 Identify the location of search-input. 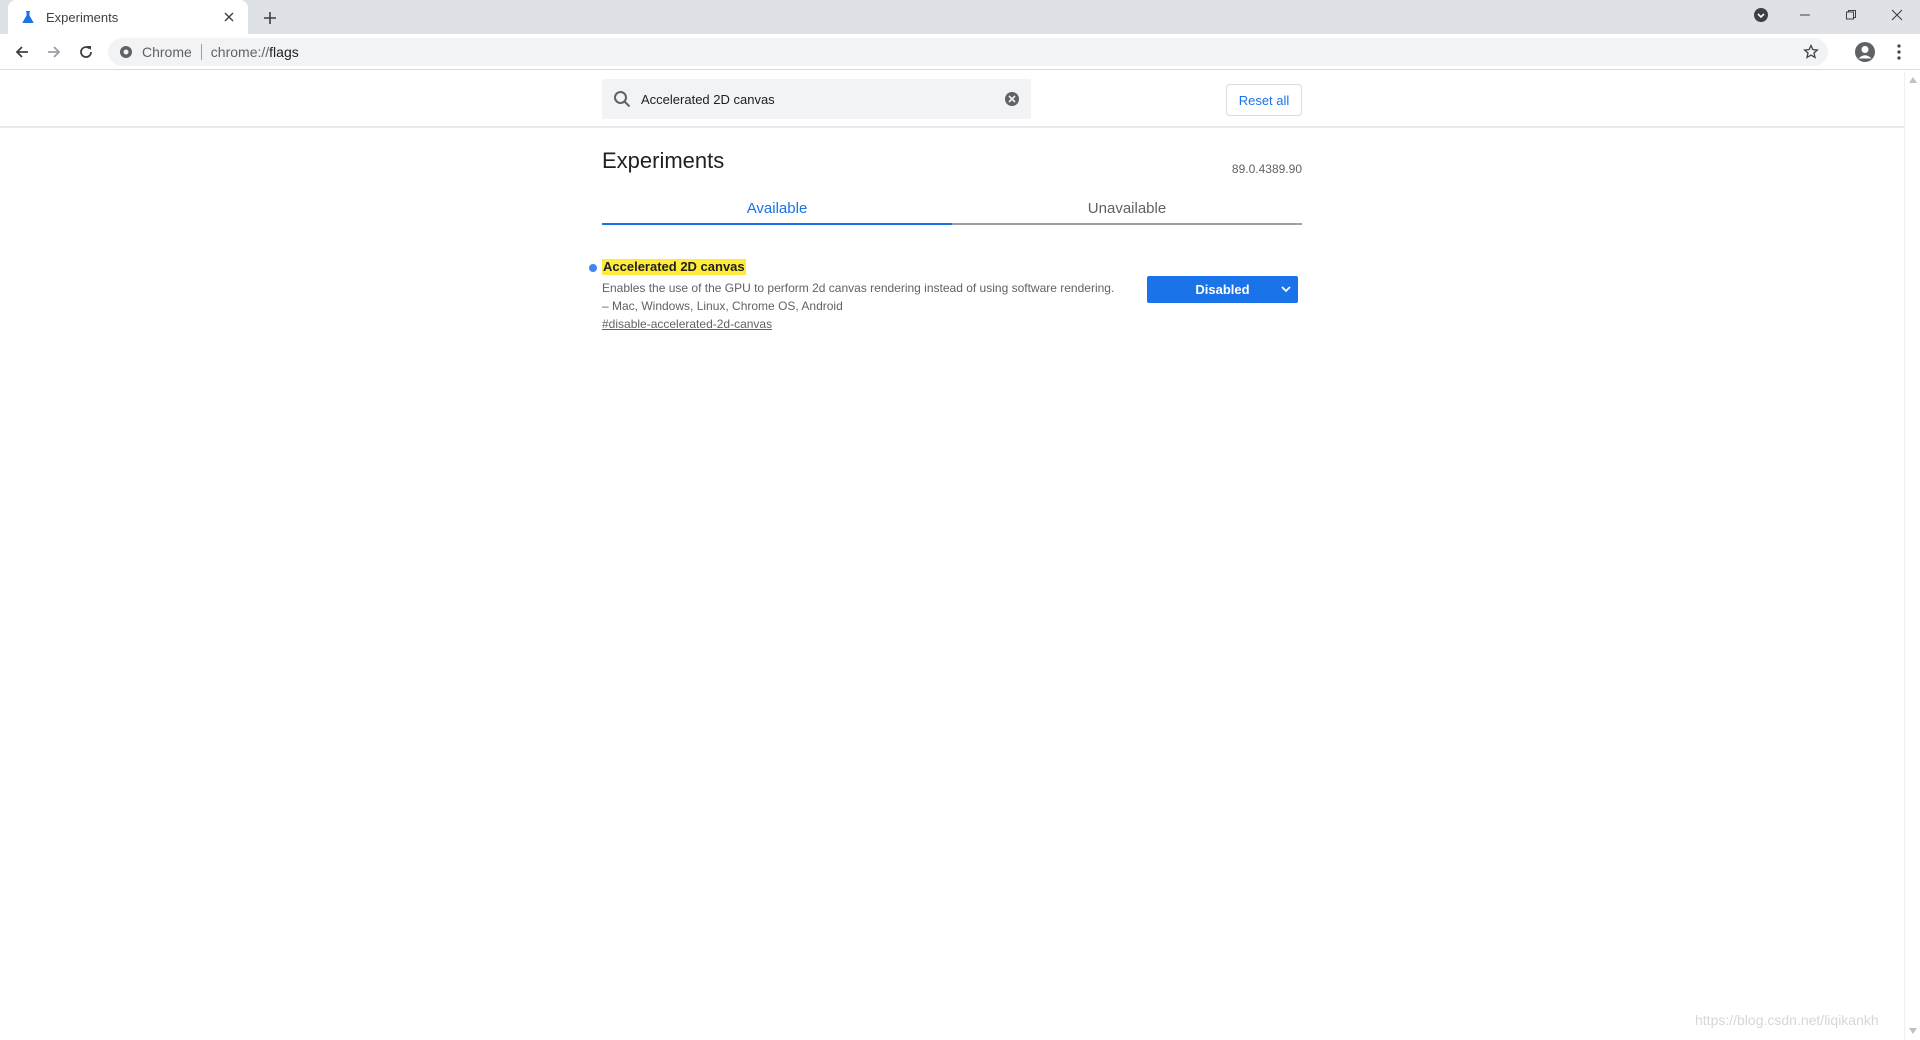
(822, 99).